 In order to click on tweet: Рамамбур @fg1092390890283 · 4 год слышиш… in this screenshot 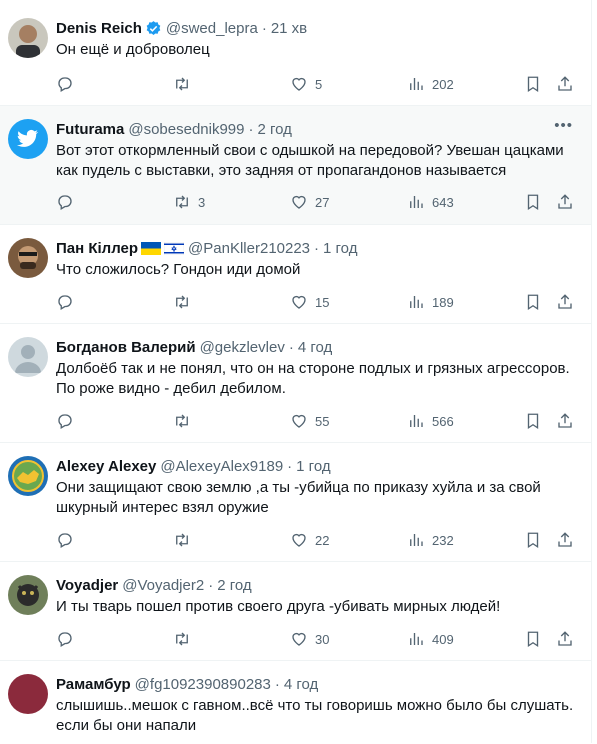, I will do `click(295, 702)`.